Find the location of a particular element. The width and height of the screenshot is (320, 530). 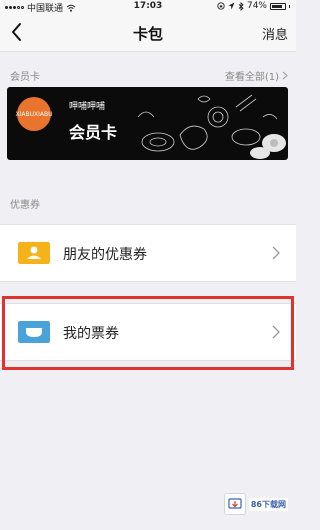

status-right: 74% is located at coordinates (253, 6).